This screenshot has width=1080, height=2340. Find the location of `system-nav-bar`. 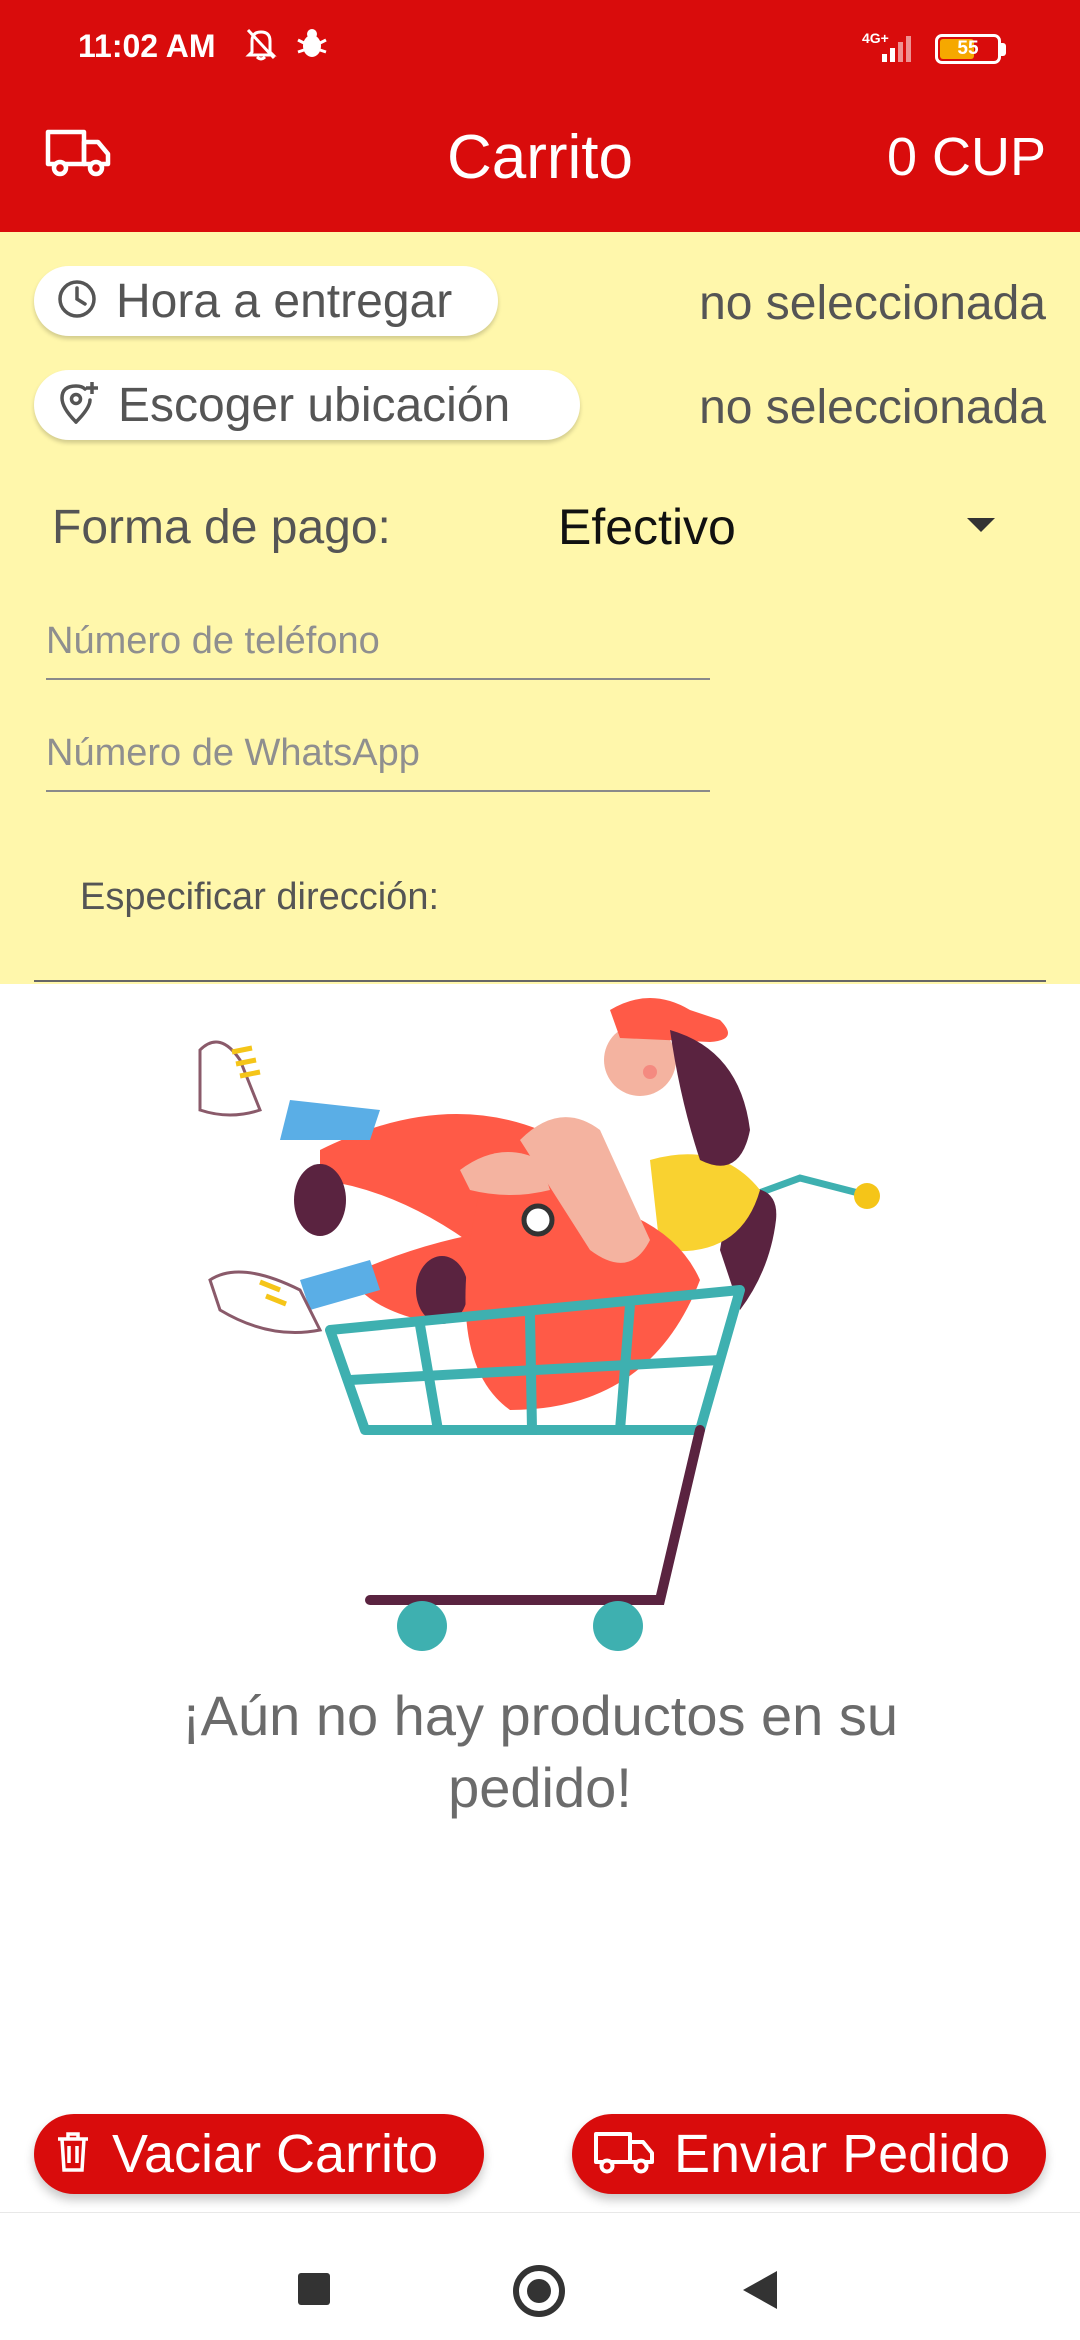

system-nav-bar is located at coordinates (540, 2276).